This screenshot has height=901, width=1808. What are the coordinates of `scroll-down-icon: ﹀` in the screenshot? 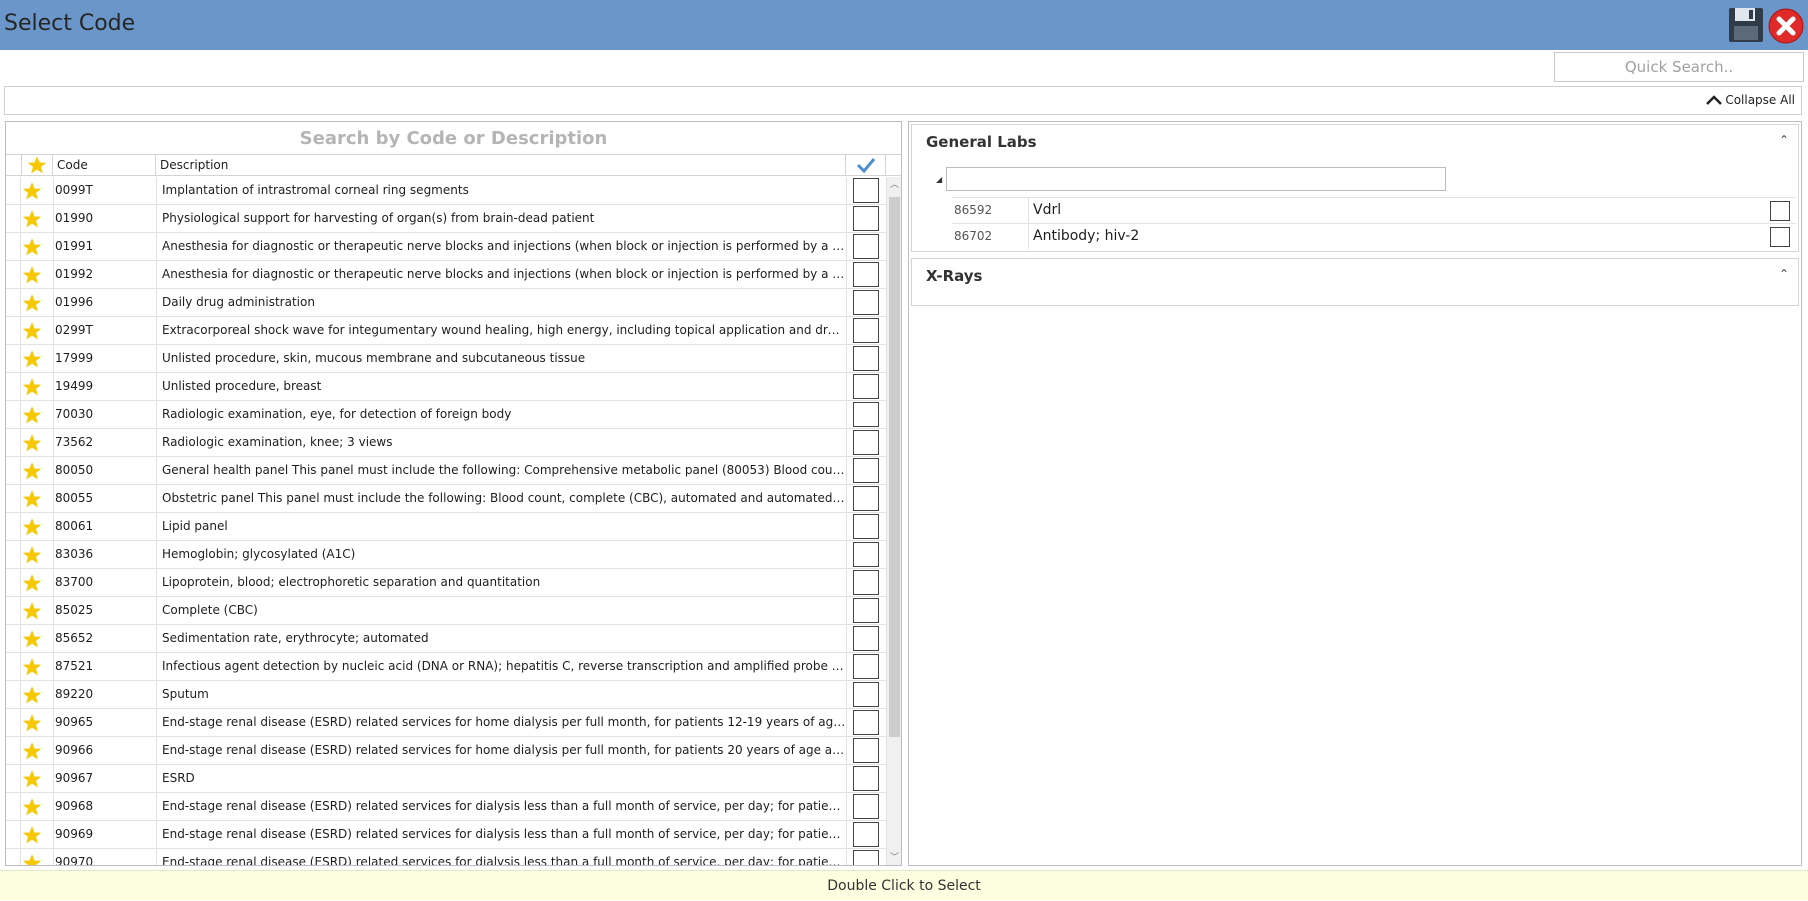 It's located at (894, 858).